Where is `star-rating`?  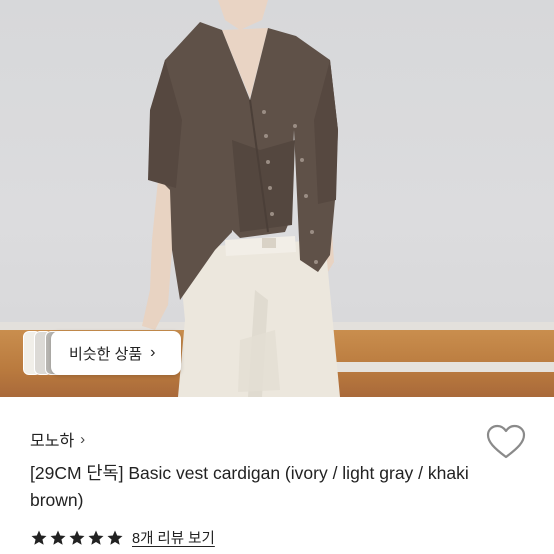
star-rating is located at coordinates (77, 538).